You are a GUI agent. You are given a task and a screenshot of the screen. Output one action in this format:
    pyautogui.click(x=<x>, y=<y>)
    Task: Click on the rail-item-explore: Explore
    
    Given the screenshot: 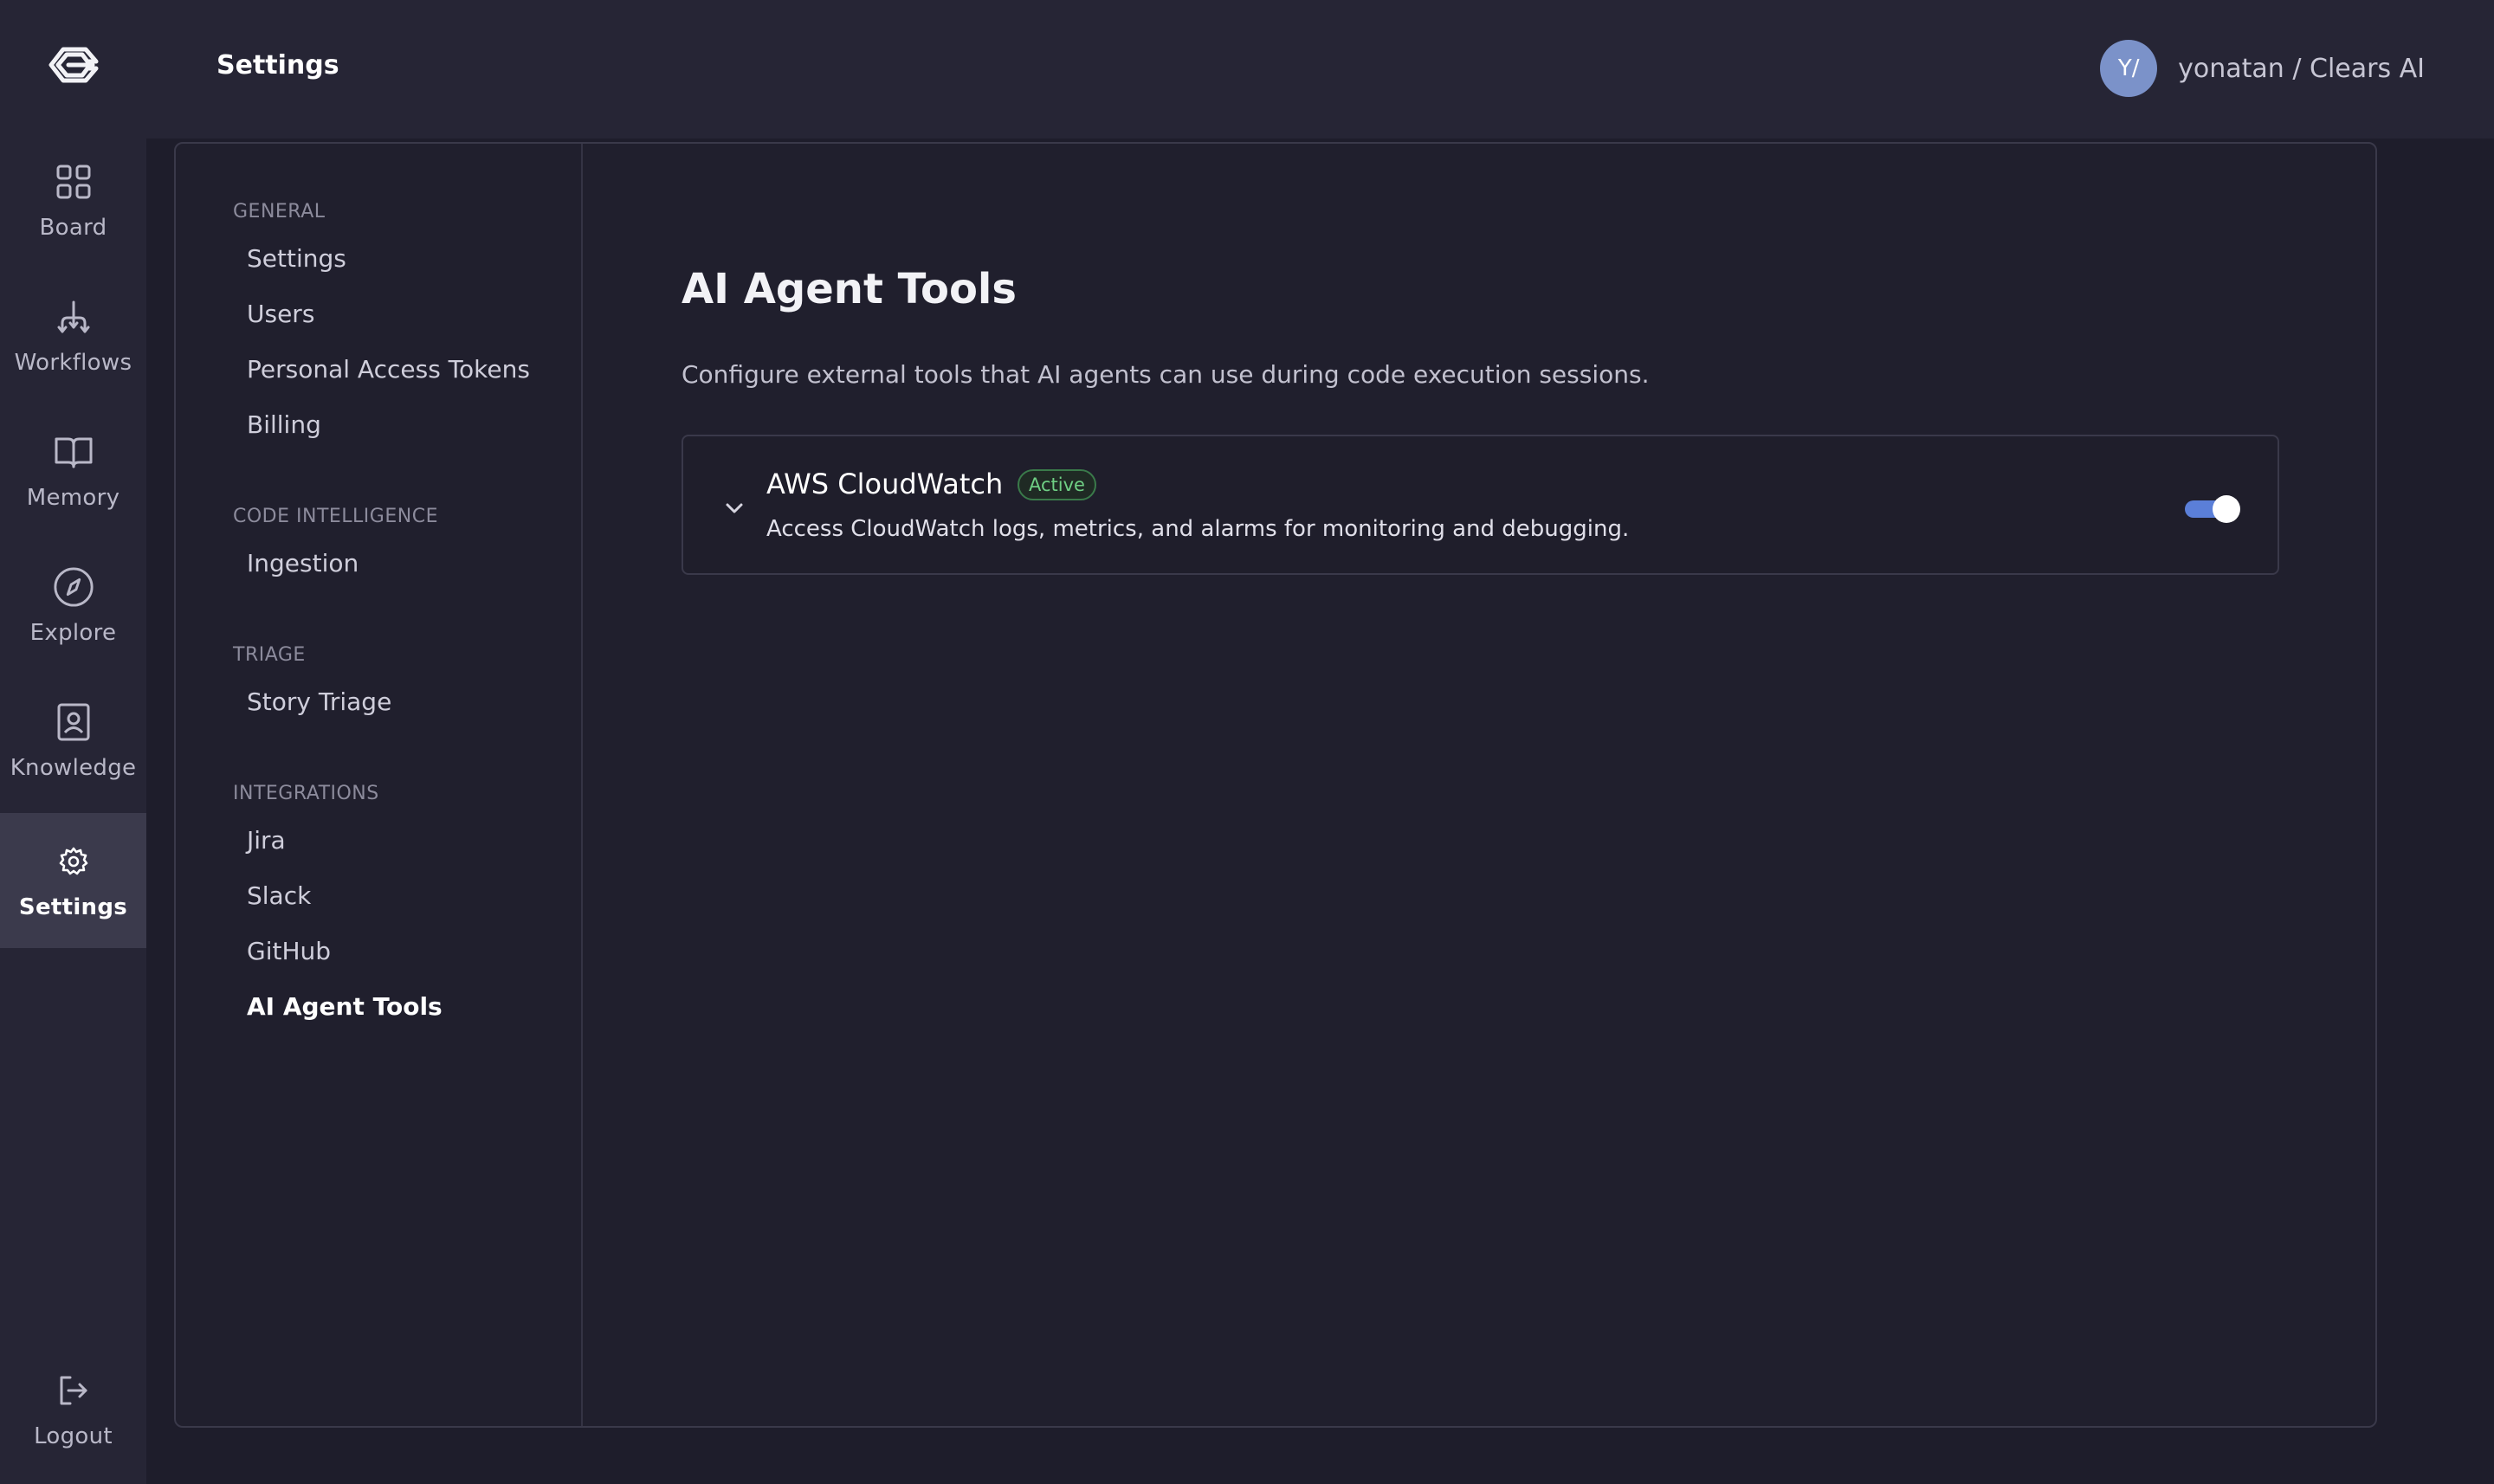 What is the action you would take?
    pyautogui.click(x=73, y=606)
    